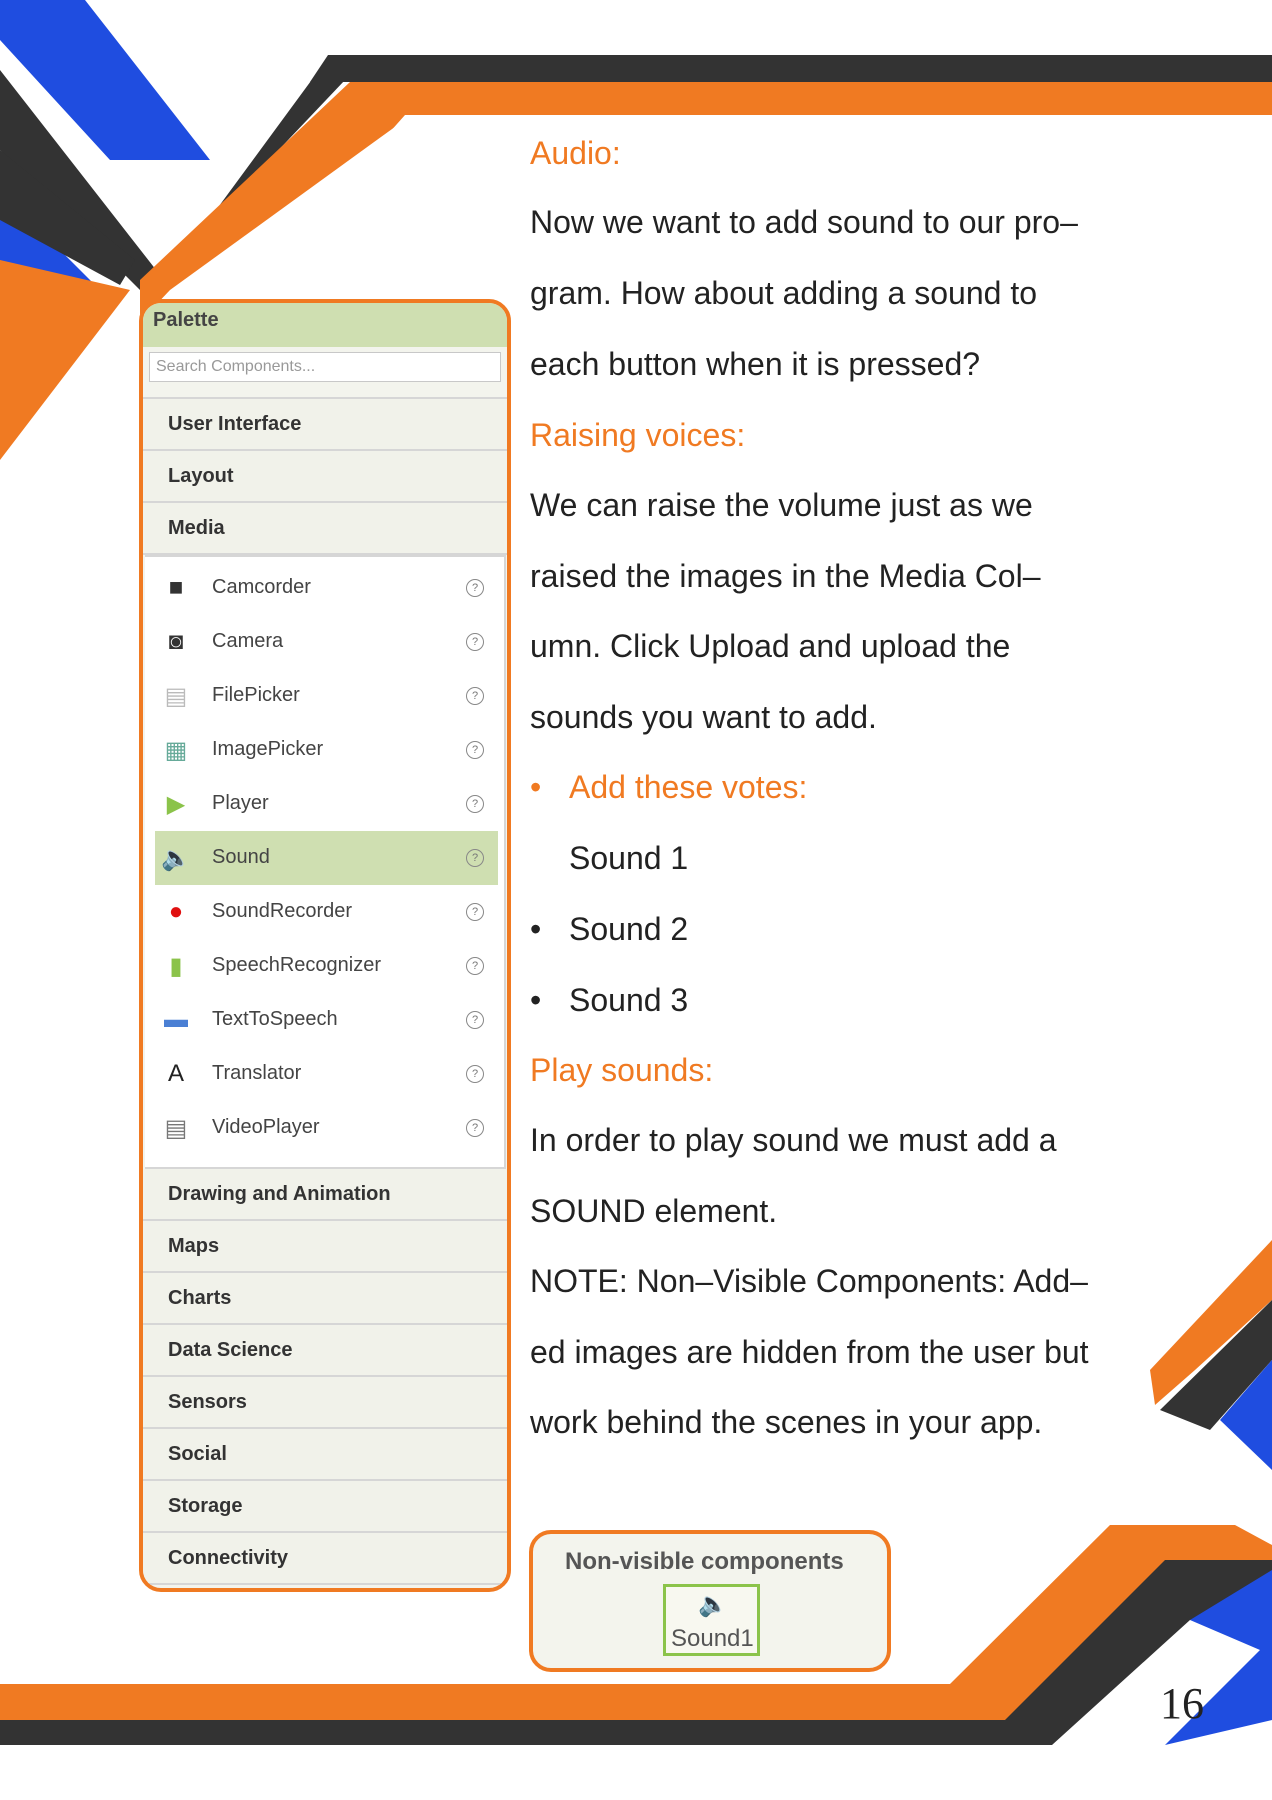 Image resolution: width=1272 pixels, height=1800 pixels. I want to click on audio-line: each button when it is pressed?, so click(755, 364).